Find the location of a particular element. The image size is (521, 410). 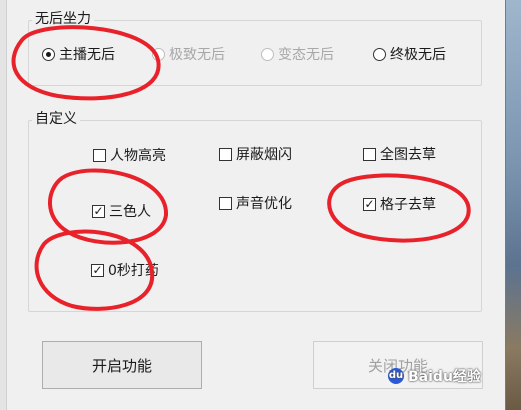

radio-ultimate-norecoil: 终极无后 is located at coordinates (409, 54).